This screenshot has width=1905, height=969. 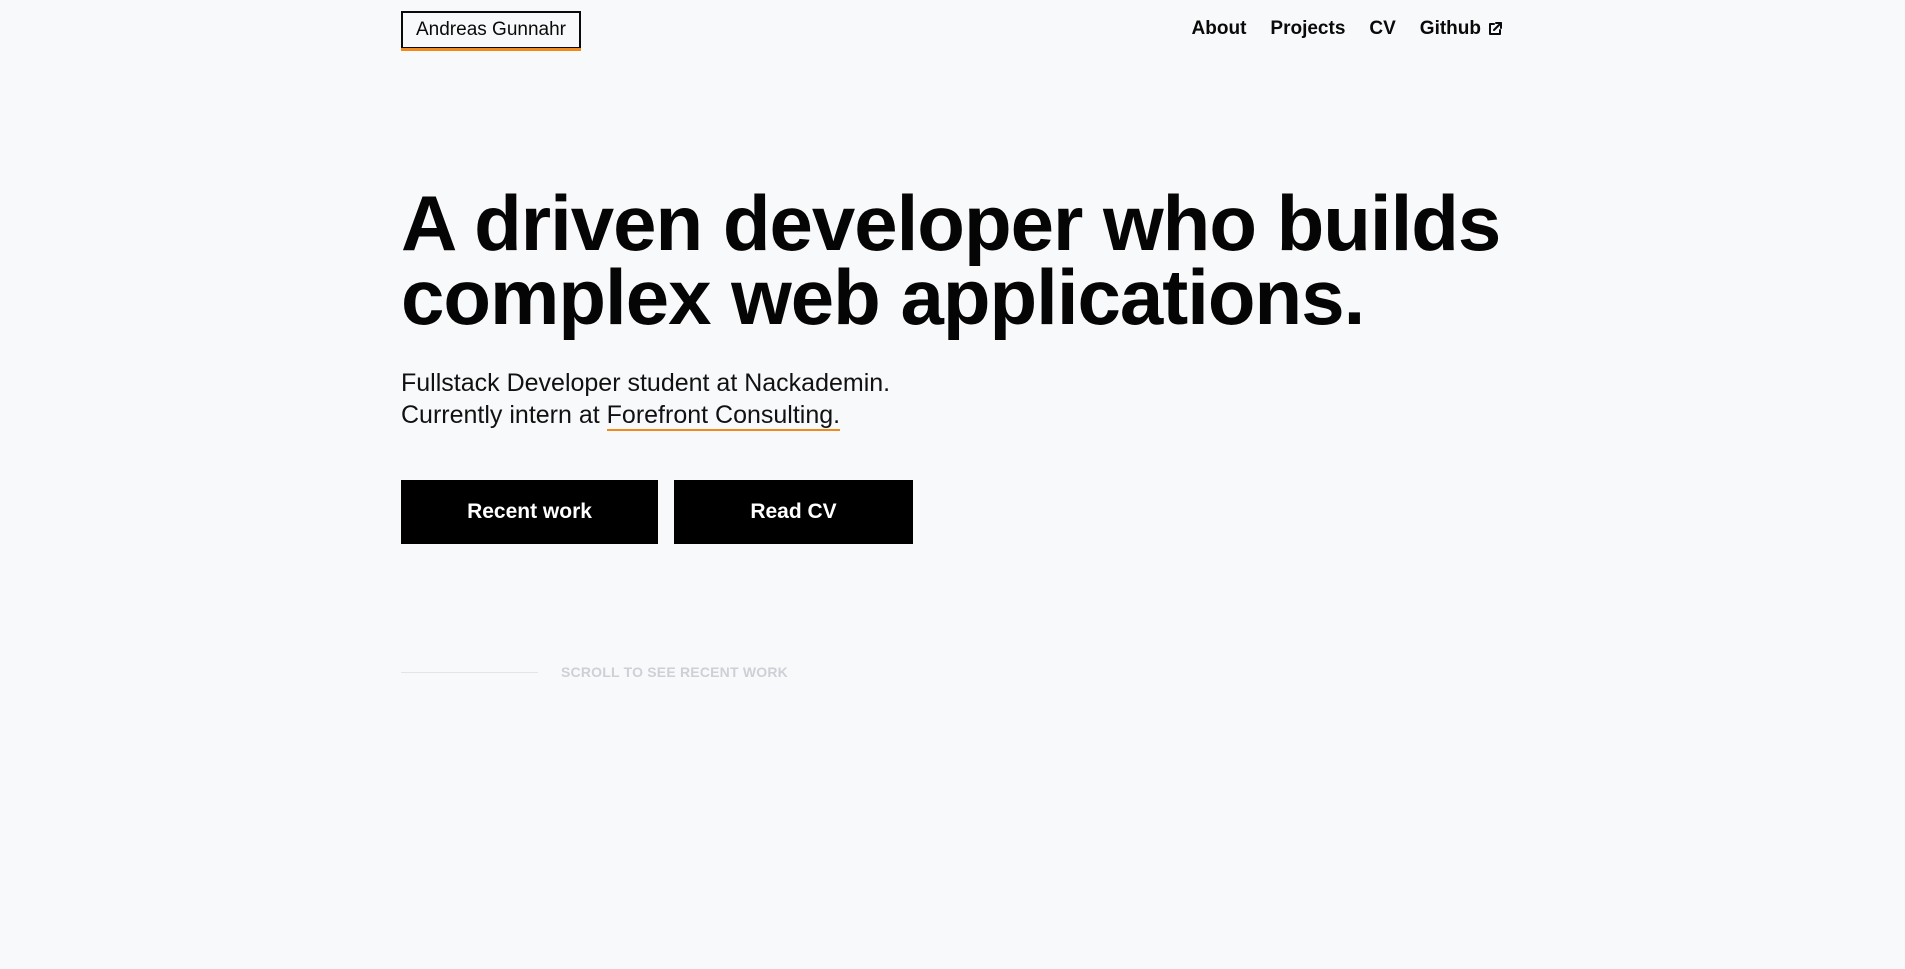 I want to click on scroll-hint-text: SCROLL TO SEE RECENT WORK, so click(x=674, y=672).